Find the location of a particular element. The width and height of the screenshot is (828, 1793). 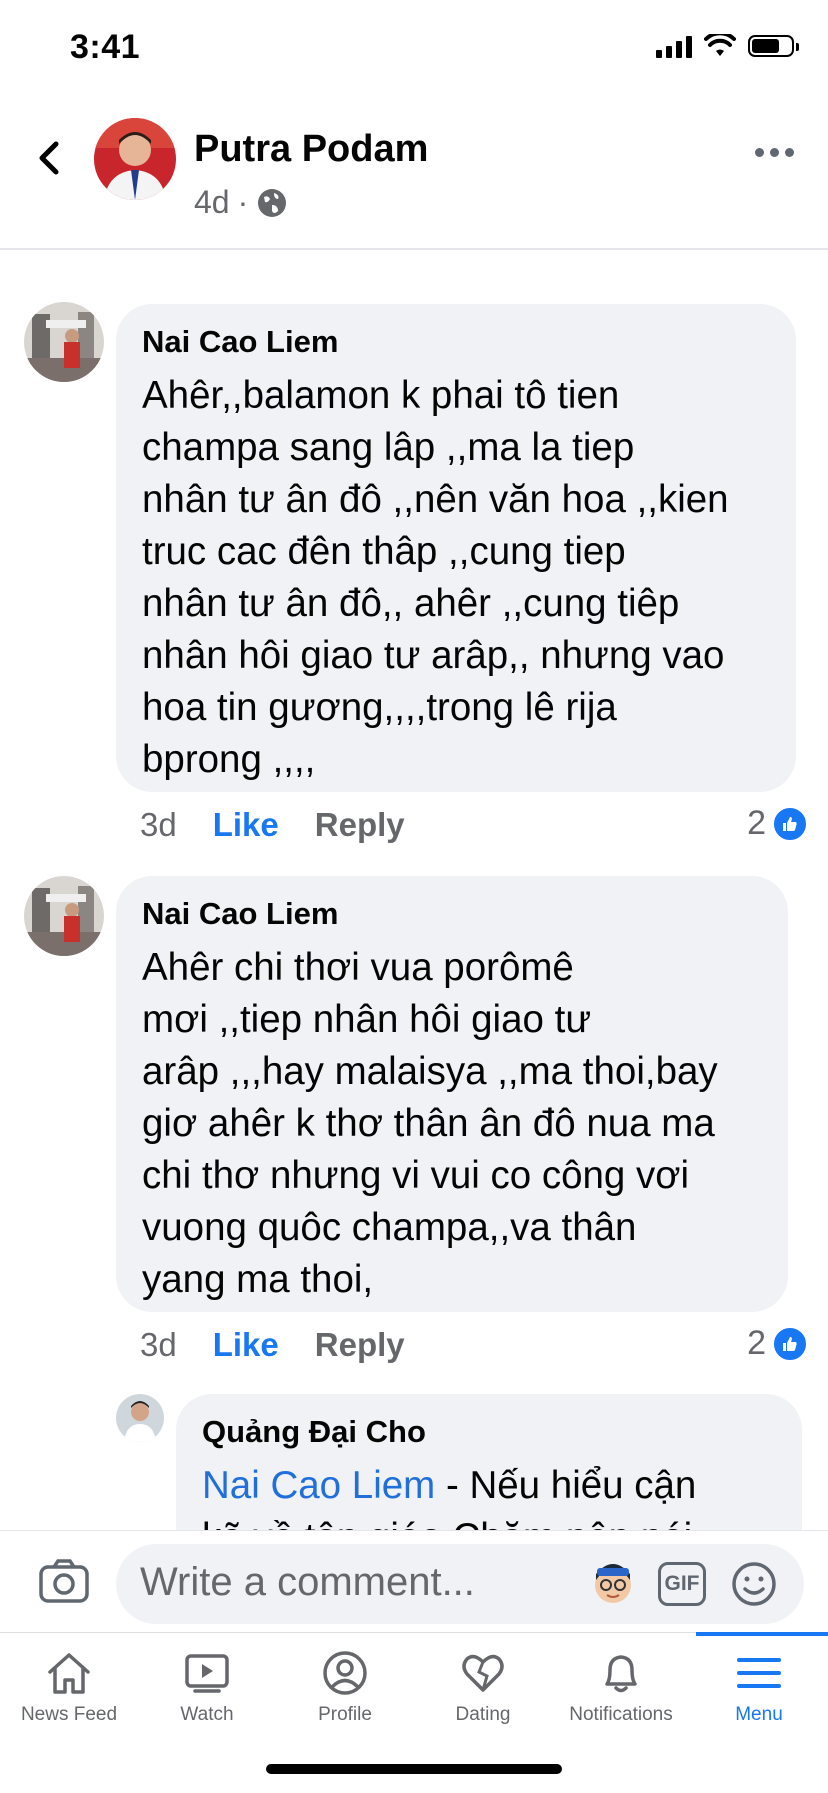

tab-label: Profile is located at coordinates (345, 1714).